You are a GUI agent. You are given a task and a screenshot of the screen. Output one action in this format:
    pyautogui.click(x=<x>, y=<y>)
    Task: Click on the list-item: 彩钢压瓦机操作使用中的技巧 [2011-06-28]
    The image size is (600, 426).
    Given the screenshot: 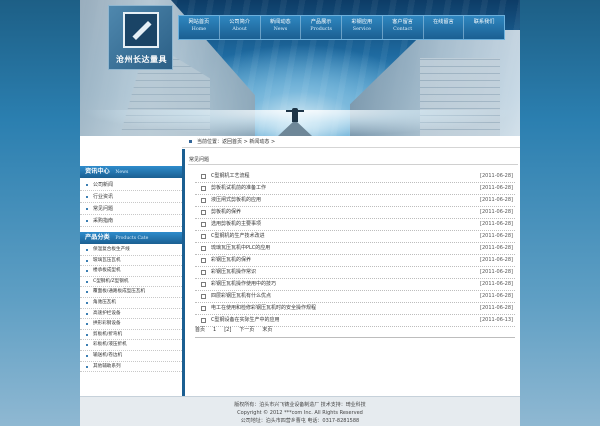 What is the action you would take?
    pyautogui.click(x=355, y=285)
    